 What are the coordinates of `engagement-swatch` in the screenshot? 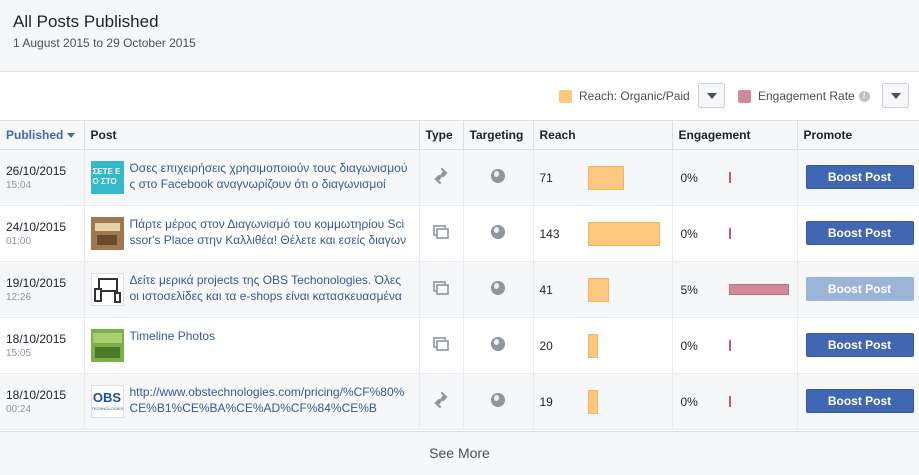 It's located at (744, 96).